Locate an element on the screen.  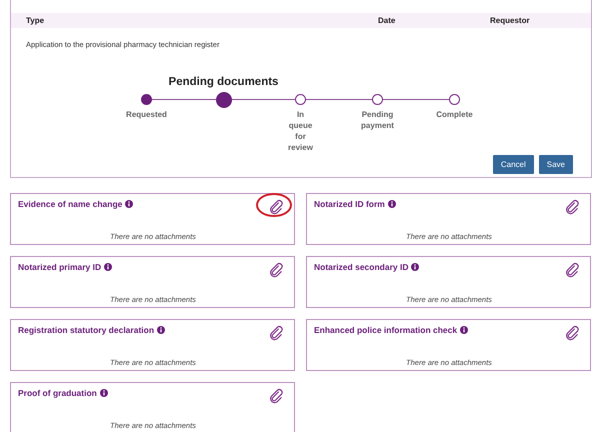
column-header: Type is located at coordinates (36, 20).